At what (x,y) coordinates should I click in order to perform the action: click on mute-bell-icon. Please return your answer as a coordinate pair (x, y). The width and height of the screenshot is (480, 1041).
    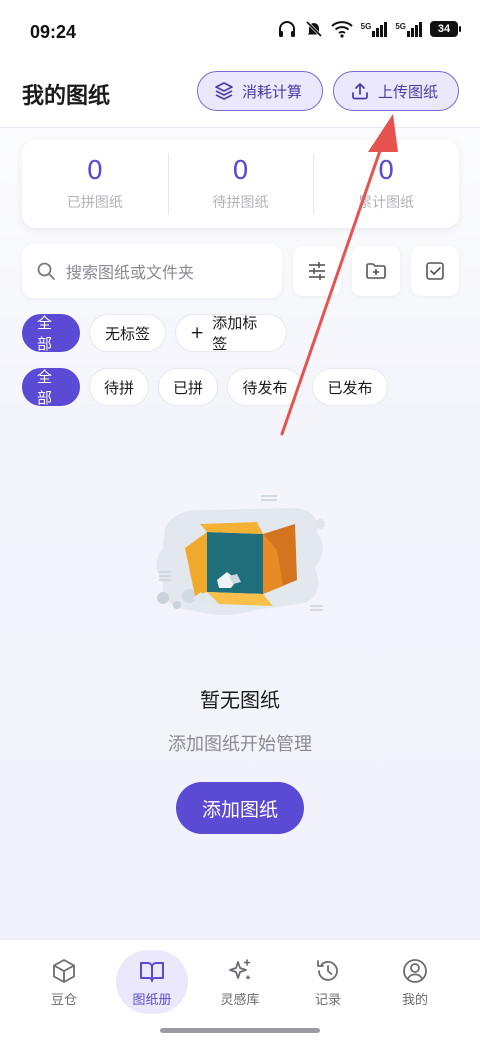
    Looking at the image, I should click on (313, 29).